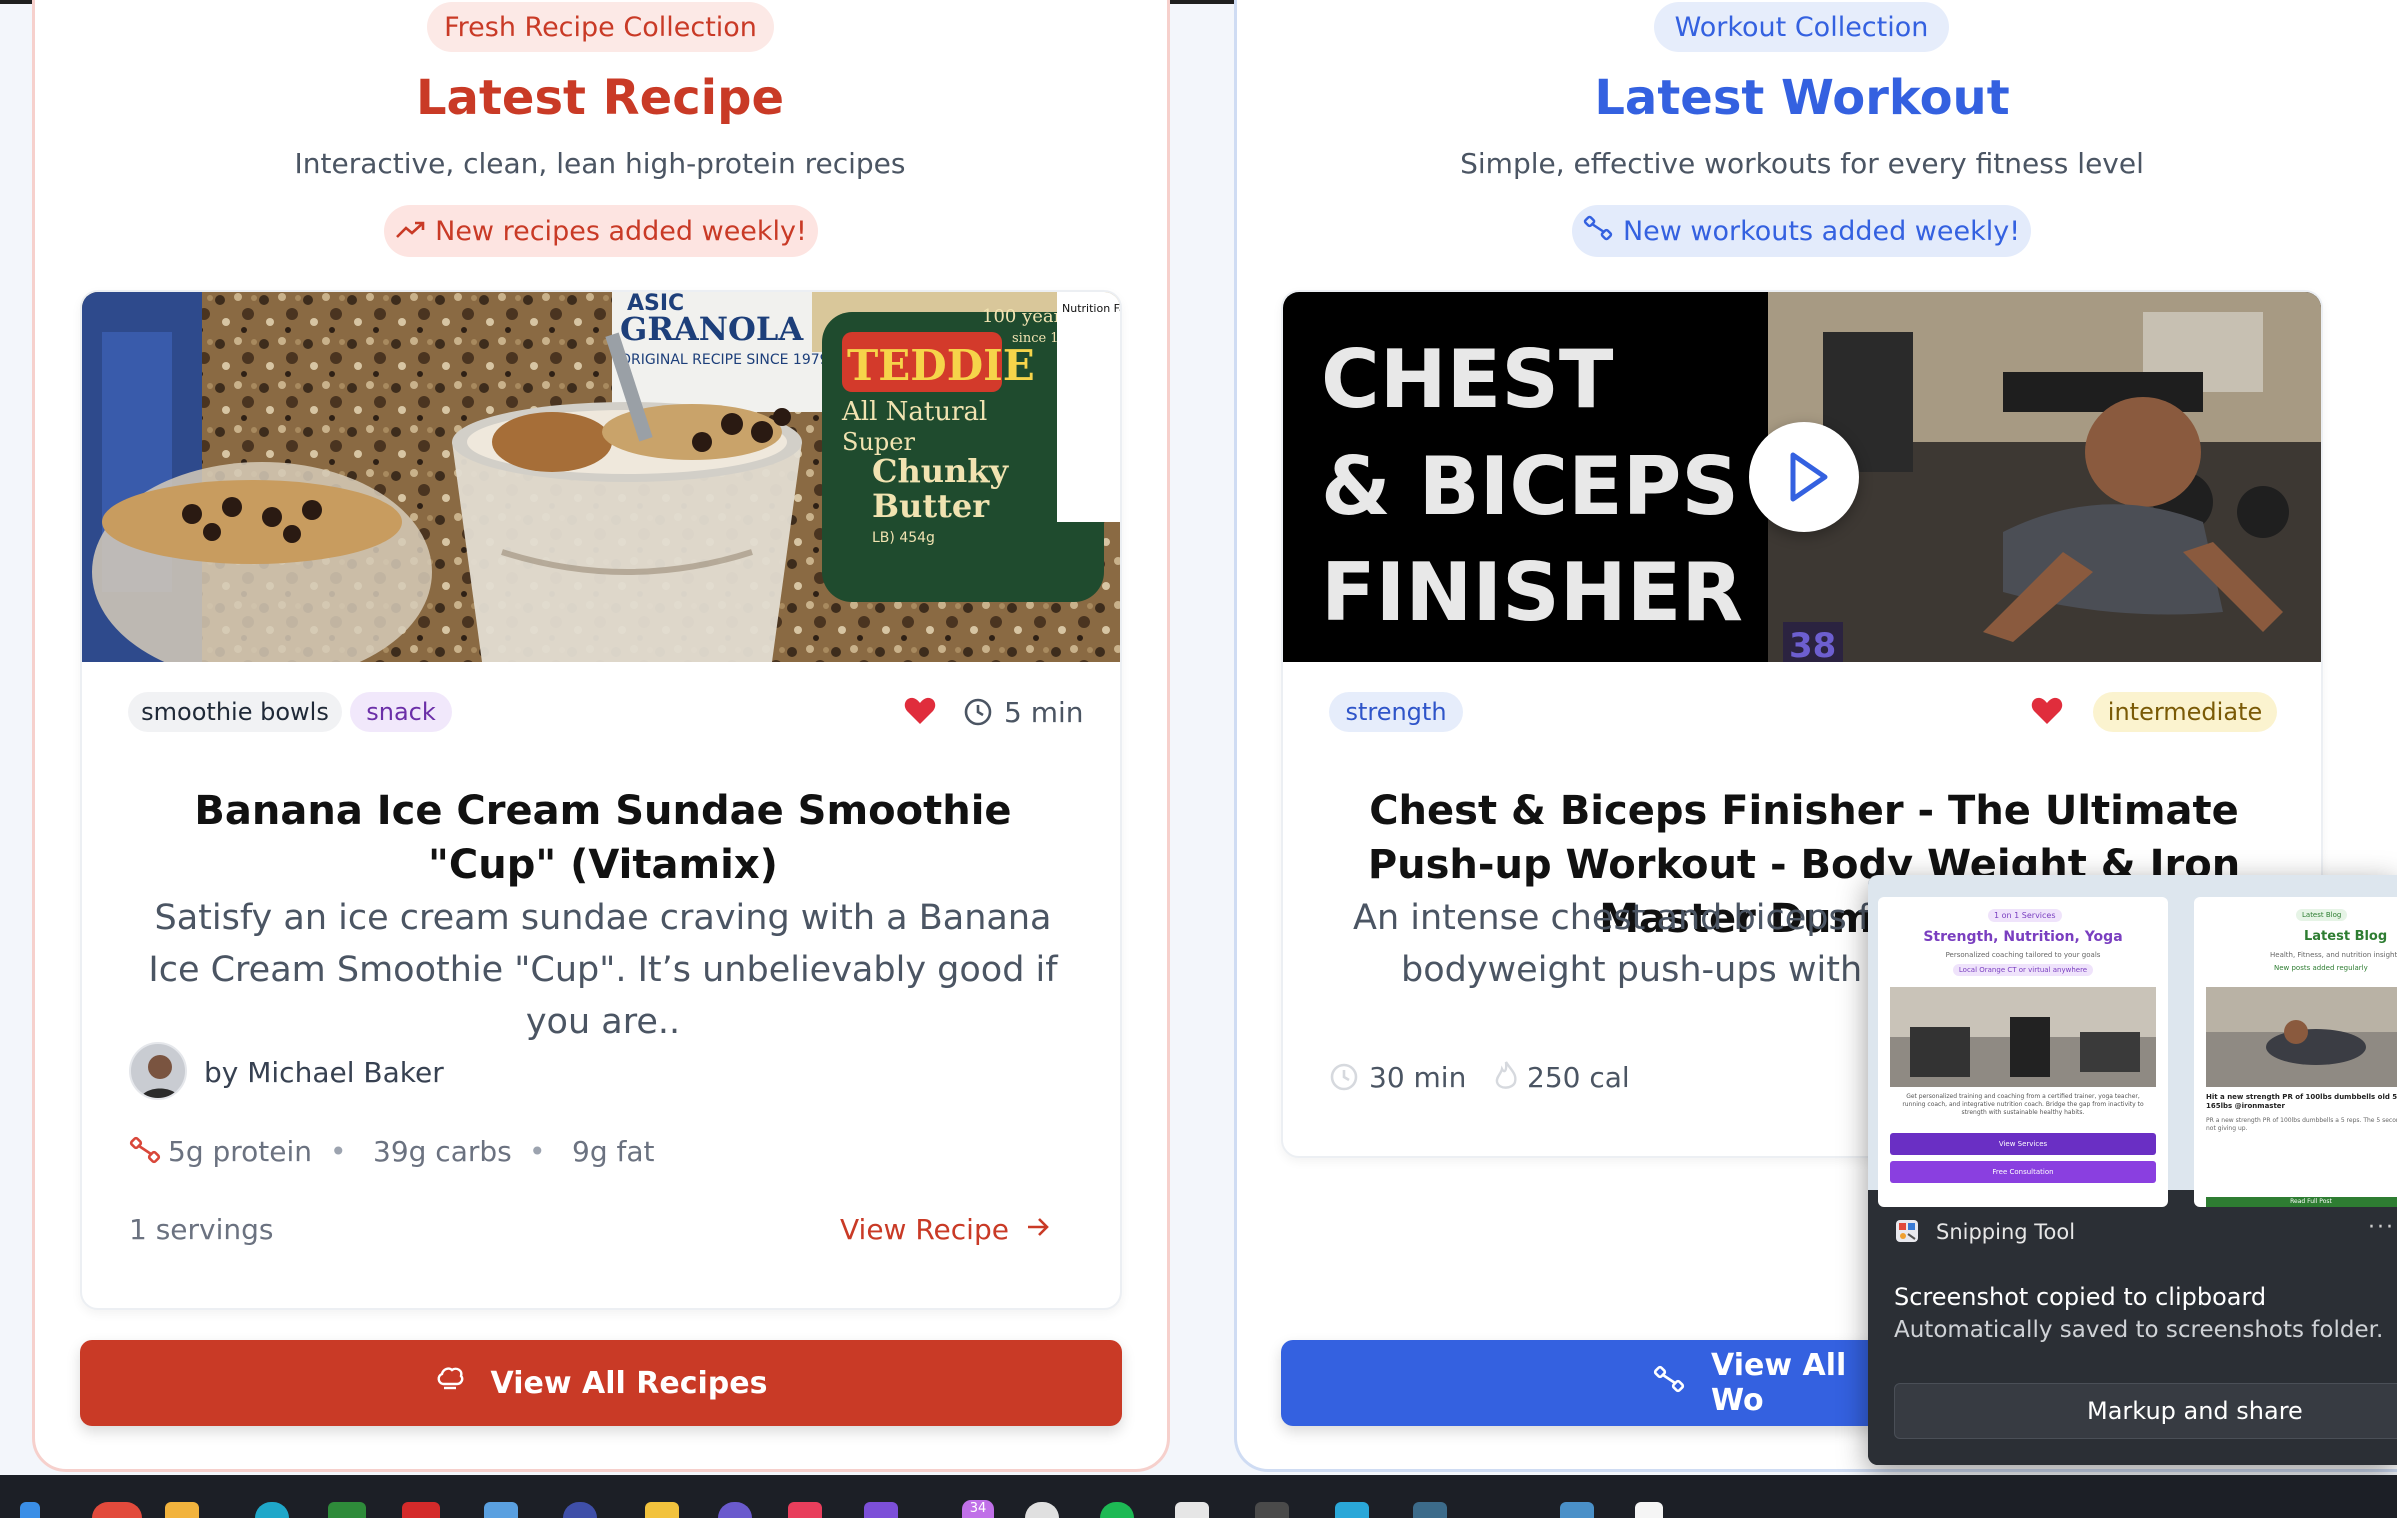 This screenshot has width=2397, height=1518. I want to click on thumbnail-text-line1: CHEST, so click(1467, 379).